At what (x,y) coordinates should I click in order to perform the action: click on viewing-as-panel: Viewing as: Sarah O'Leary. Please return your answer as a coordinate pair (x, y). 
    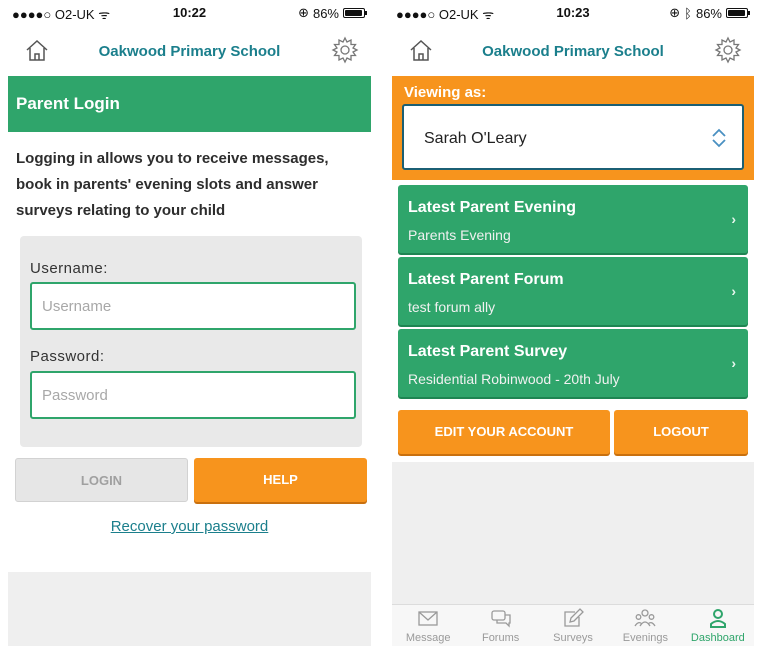
    Looking at the image, I should click on (573, 128).